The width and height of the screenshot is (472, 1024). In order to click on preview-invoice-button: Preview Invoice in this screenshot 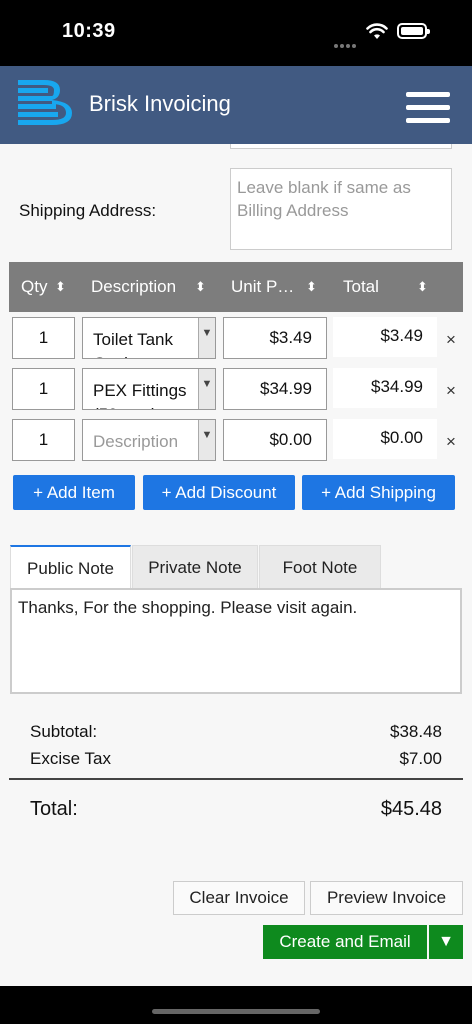, I will do `click(386, 898)`.